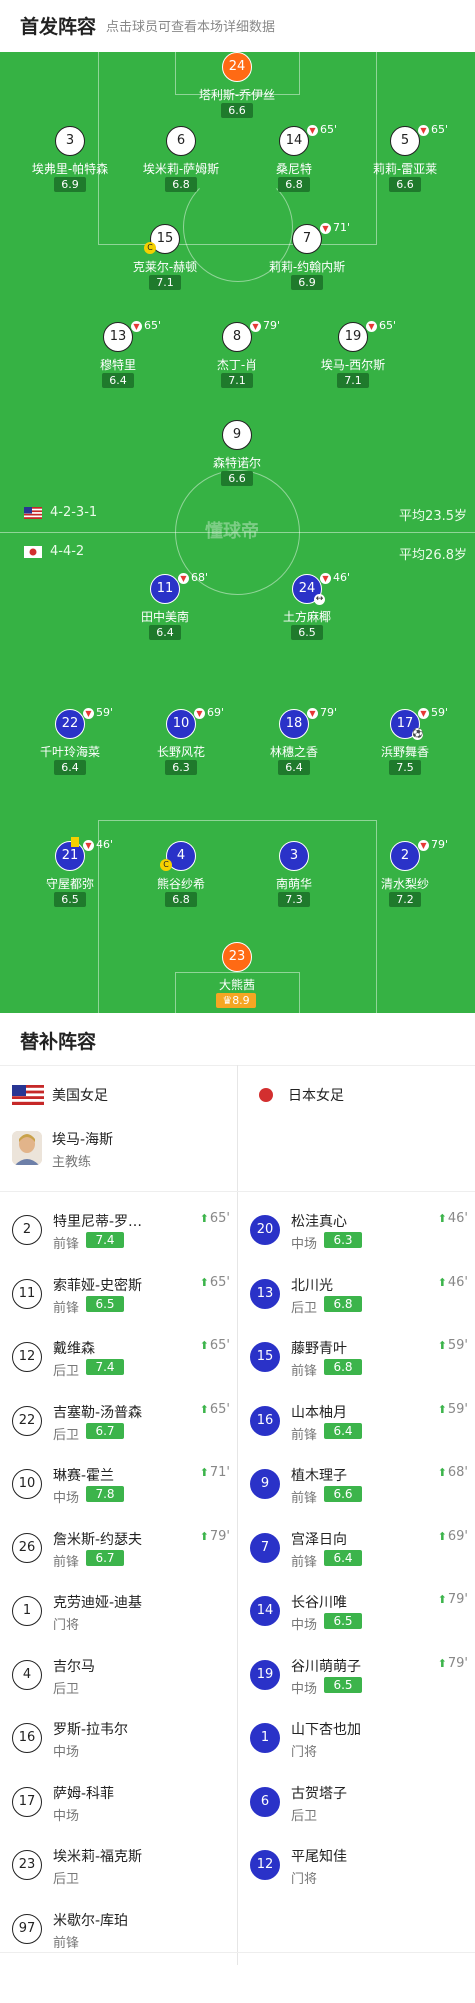  What do you see at coordinates (193, 577) in the screenshot?
I see `sub-off-indicator: ▼ 68'` at bounding box center [193, 577].